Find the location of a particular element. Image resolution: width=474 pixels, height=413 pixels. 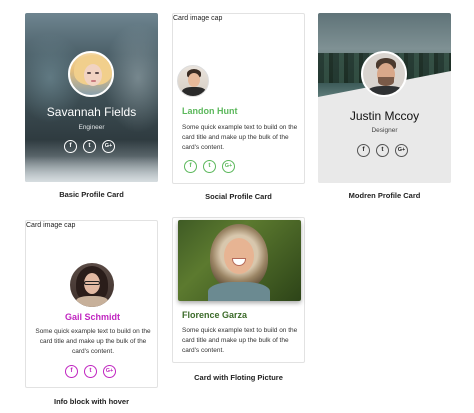

caption-info-block: Info block with hover is located at coordinates (91, 401).